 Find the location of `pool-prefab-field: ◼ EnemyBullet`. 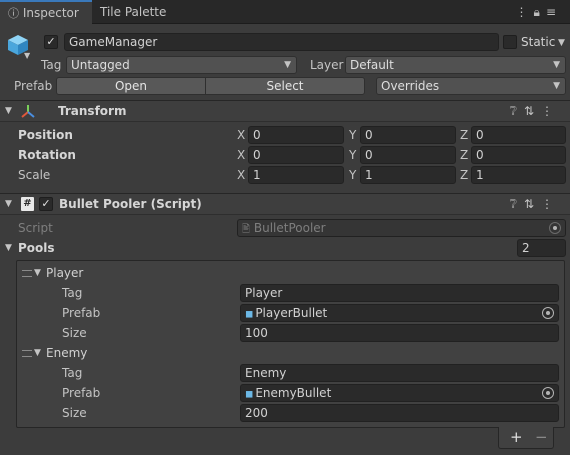

pool-prefab-field: ◼ EnemyBullet is located at coordinates (399, 393).